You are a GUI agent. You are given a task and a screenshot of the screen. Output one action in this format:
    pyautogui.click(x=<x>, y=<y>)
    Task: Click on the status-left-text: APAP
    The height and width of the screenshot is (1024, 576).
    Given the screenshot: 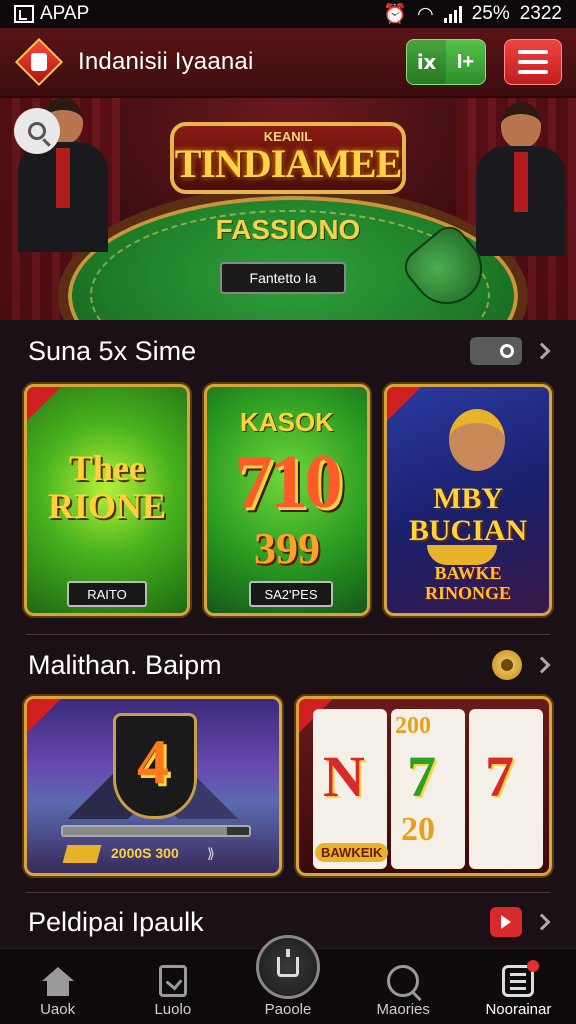 What is the action you would take?
    pyautogui.click(x=65, y=13)
    